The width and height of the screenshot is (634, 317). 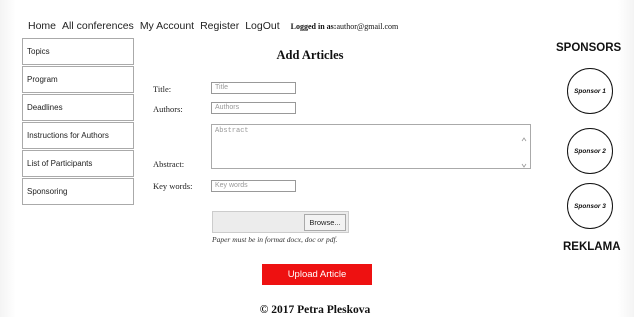 I want to click on title-input: Title, so click(x=253, y=88).